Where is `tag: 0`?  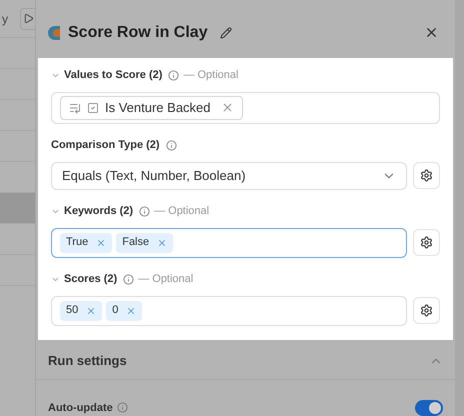
tag: 0 is located at coordinates (124, 310).